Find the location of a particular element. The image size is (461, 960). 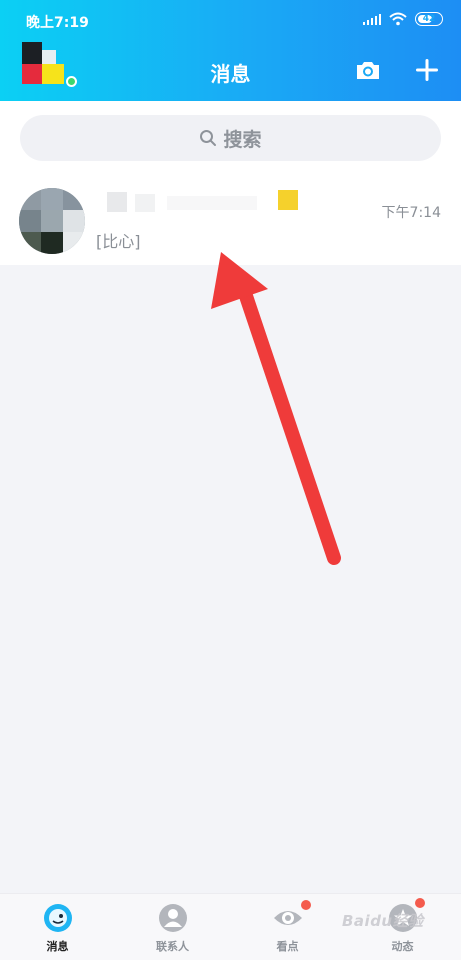

status-time: 晚上7:19 is located at coordinates (57, 23).